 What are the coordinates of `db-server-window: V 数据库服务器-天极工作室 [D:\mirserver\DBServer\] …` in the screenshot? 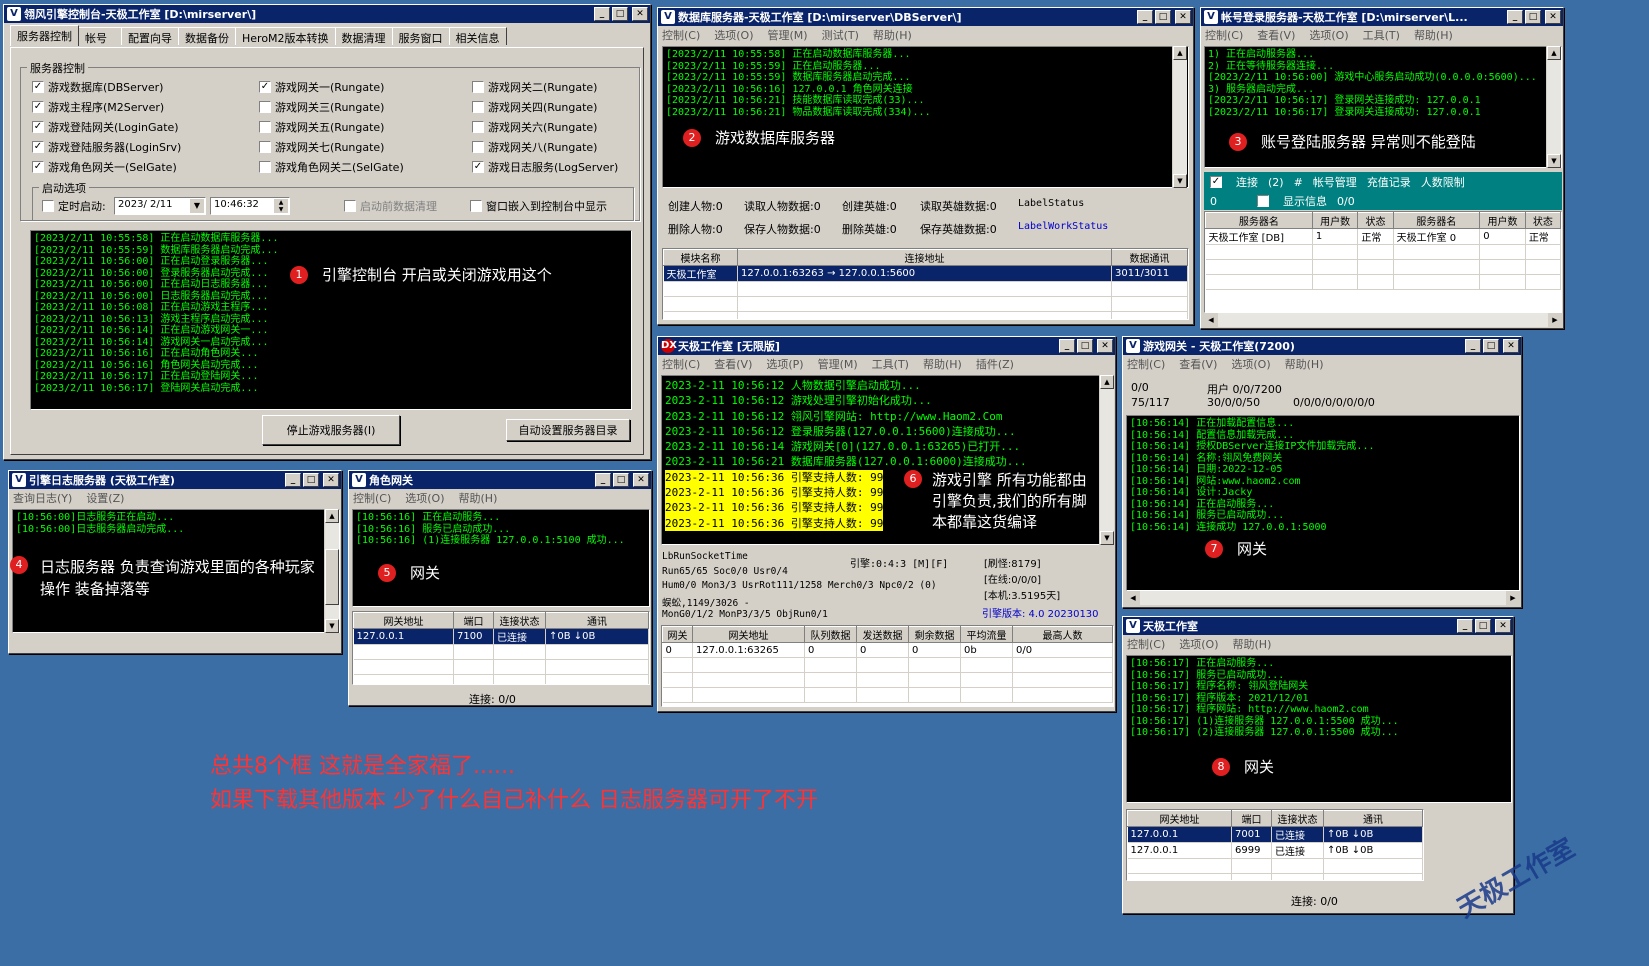 It's located at (925, 166).